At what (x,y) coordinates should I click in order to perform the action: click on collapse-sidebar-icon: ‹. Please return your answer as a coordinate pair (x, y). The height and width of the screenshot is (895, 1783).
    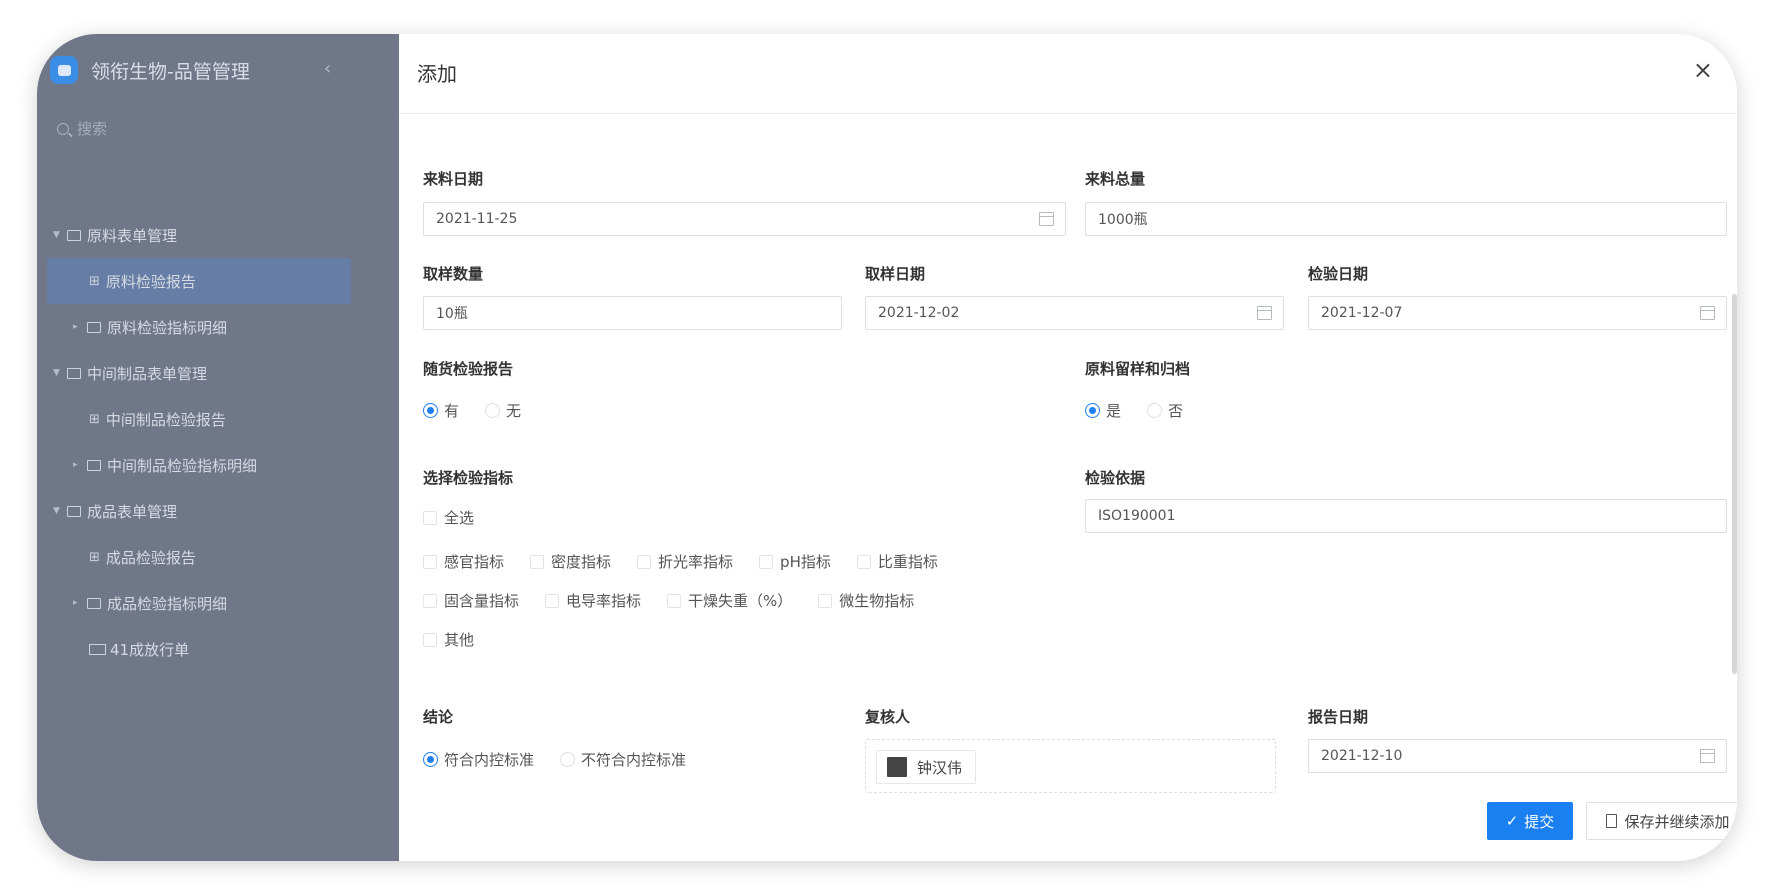
    Looking at the image, I should click on (327, 68).